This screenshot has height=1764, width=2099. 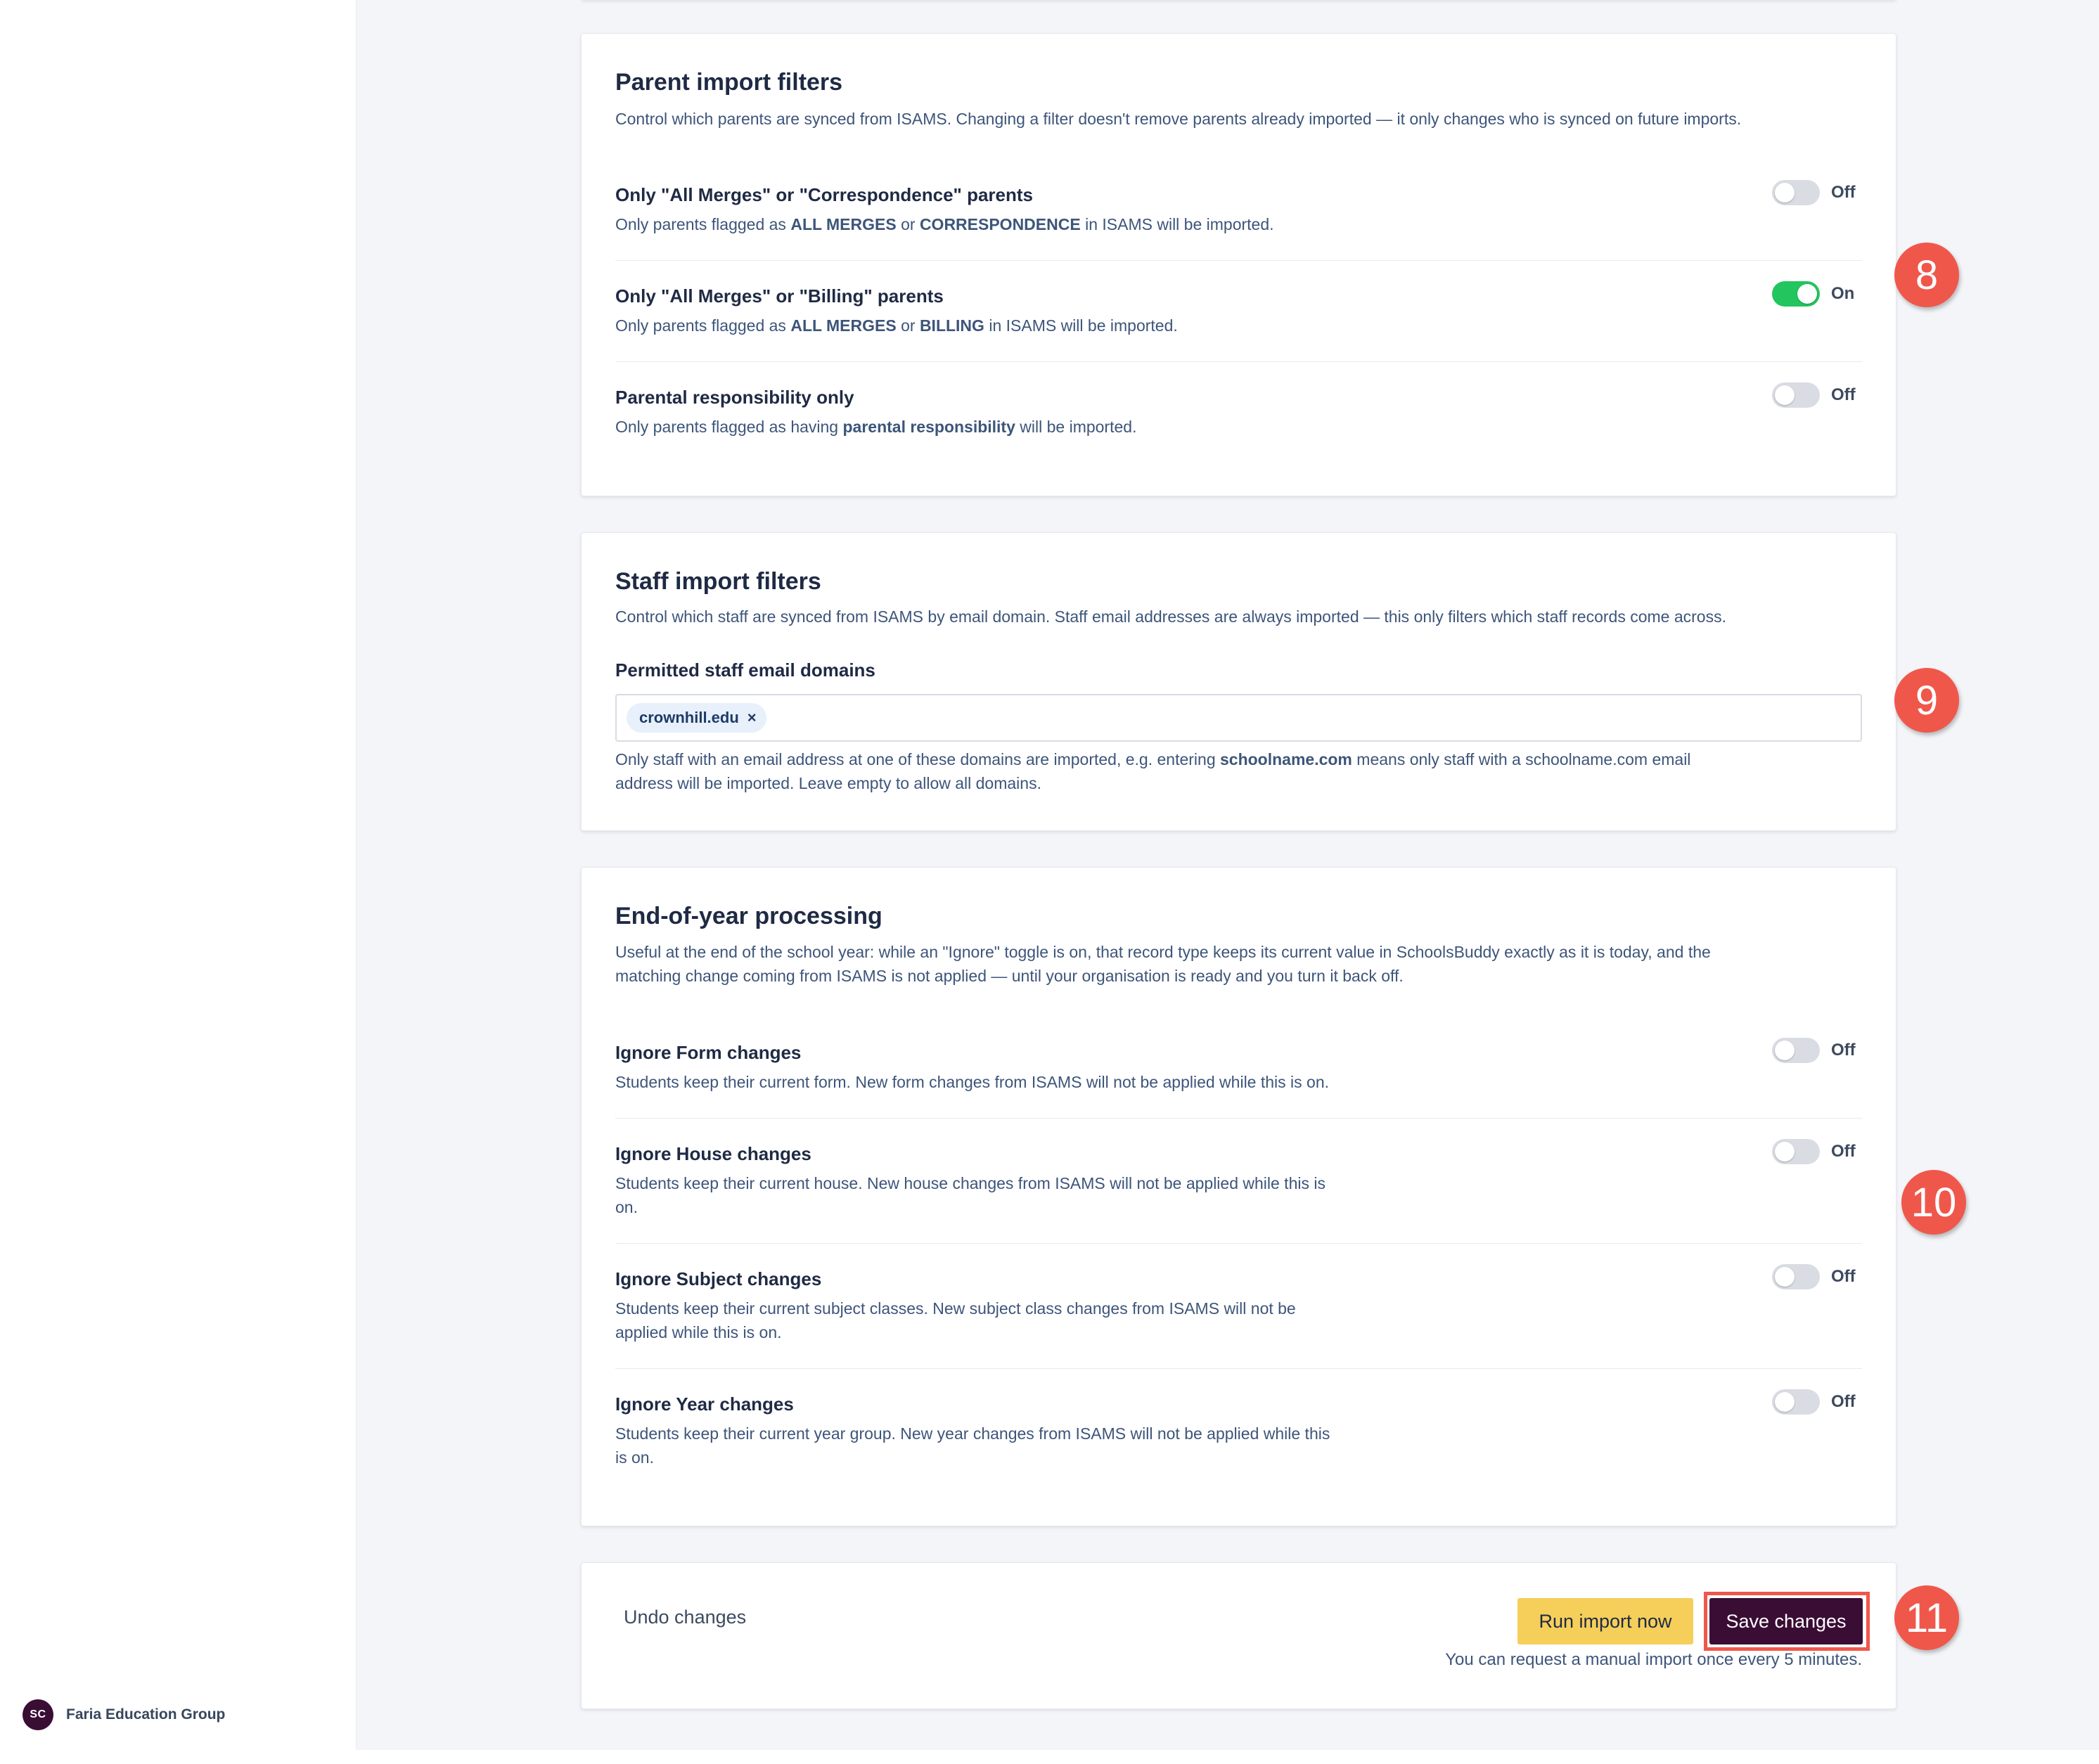 I want to click on annotation-badge-9: 9, so click(x=1927, y=700).